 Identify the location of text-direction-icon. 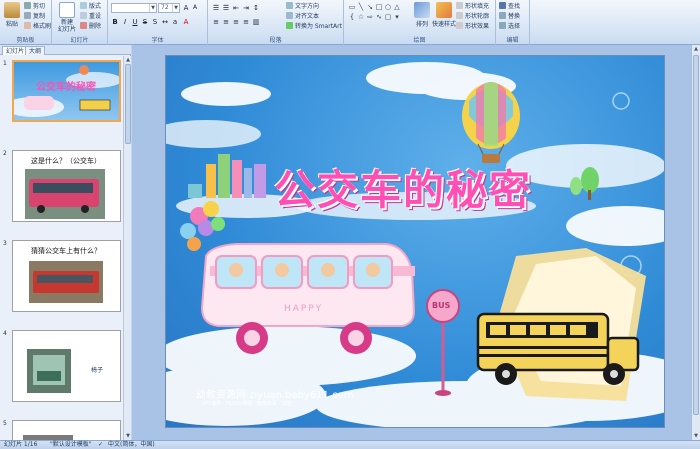
(289, 5).